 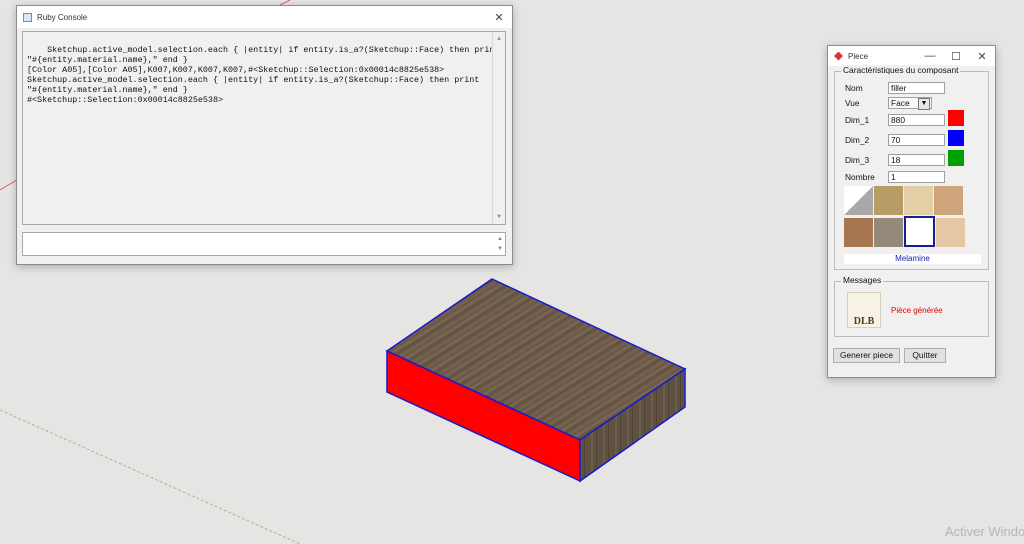 What do you see at coordinates (950, 232) in the screenshot?
I see `texture-birch` at bounding box center [950, 232].